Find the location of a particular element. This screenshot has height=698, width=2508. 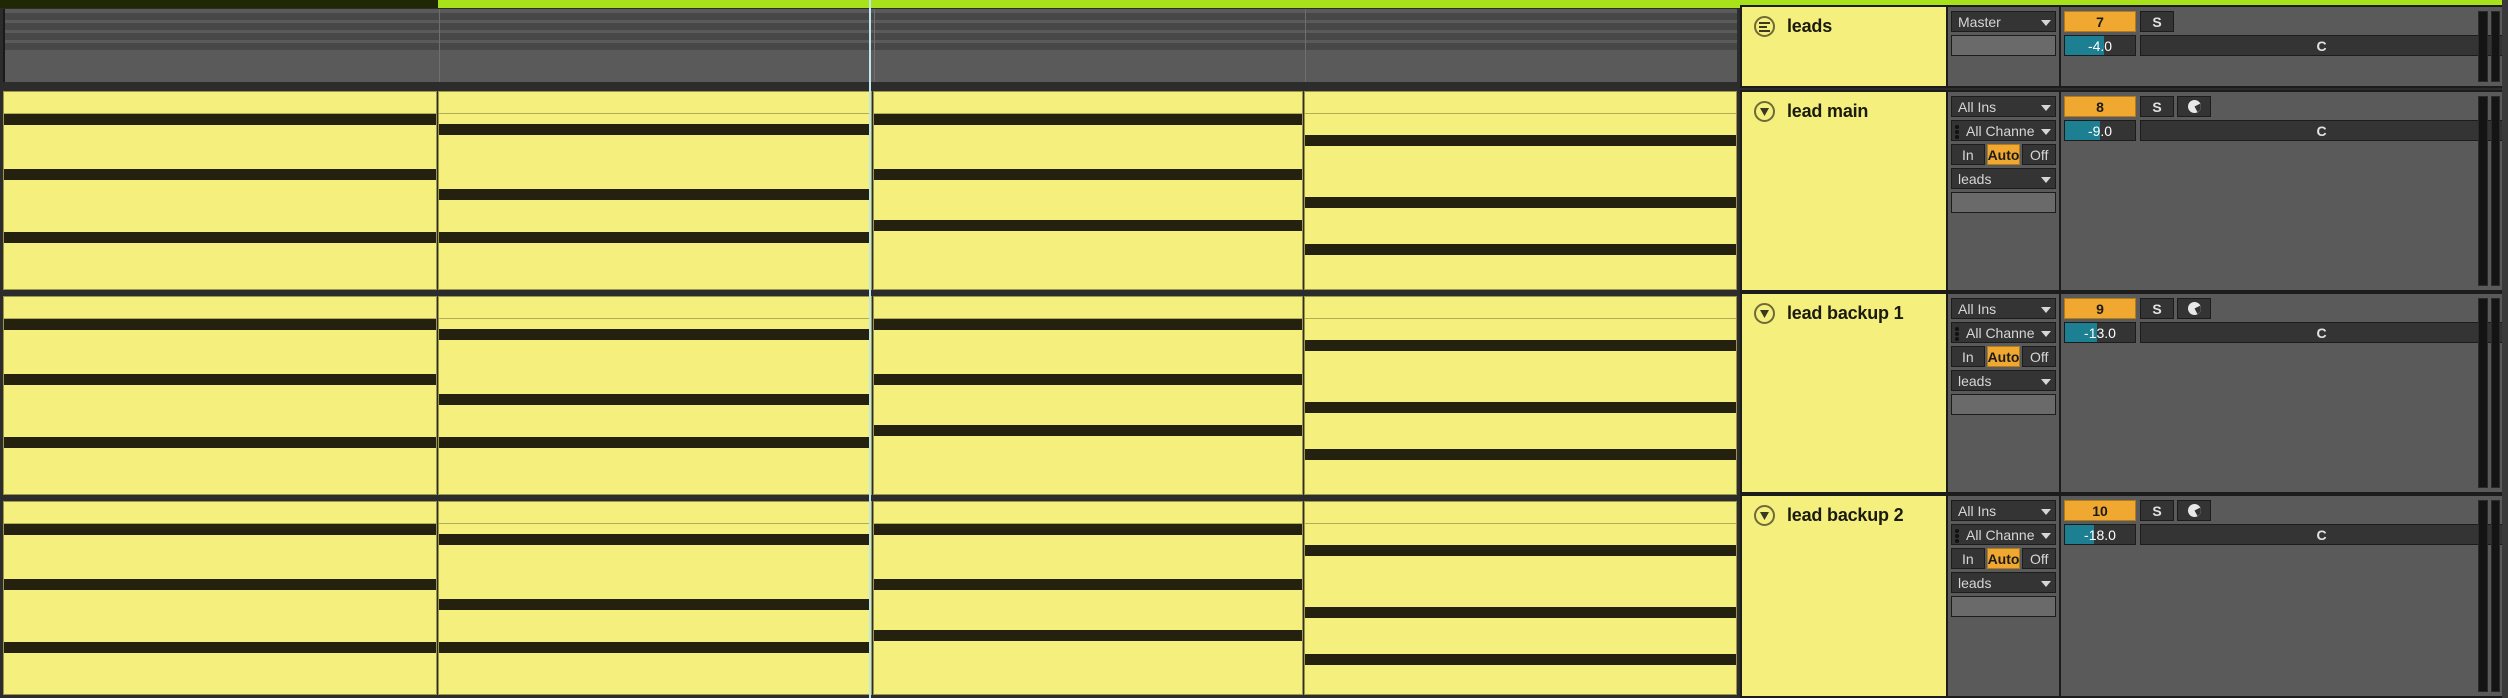

input-type-chooser: Master is located at coordinates (2003, 21).